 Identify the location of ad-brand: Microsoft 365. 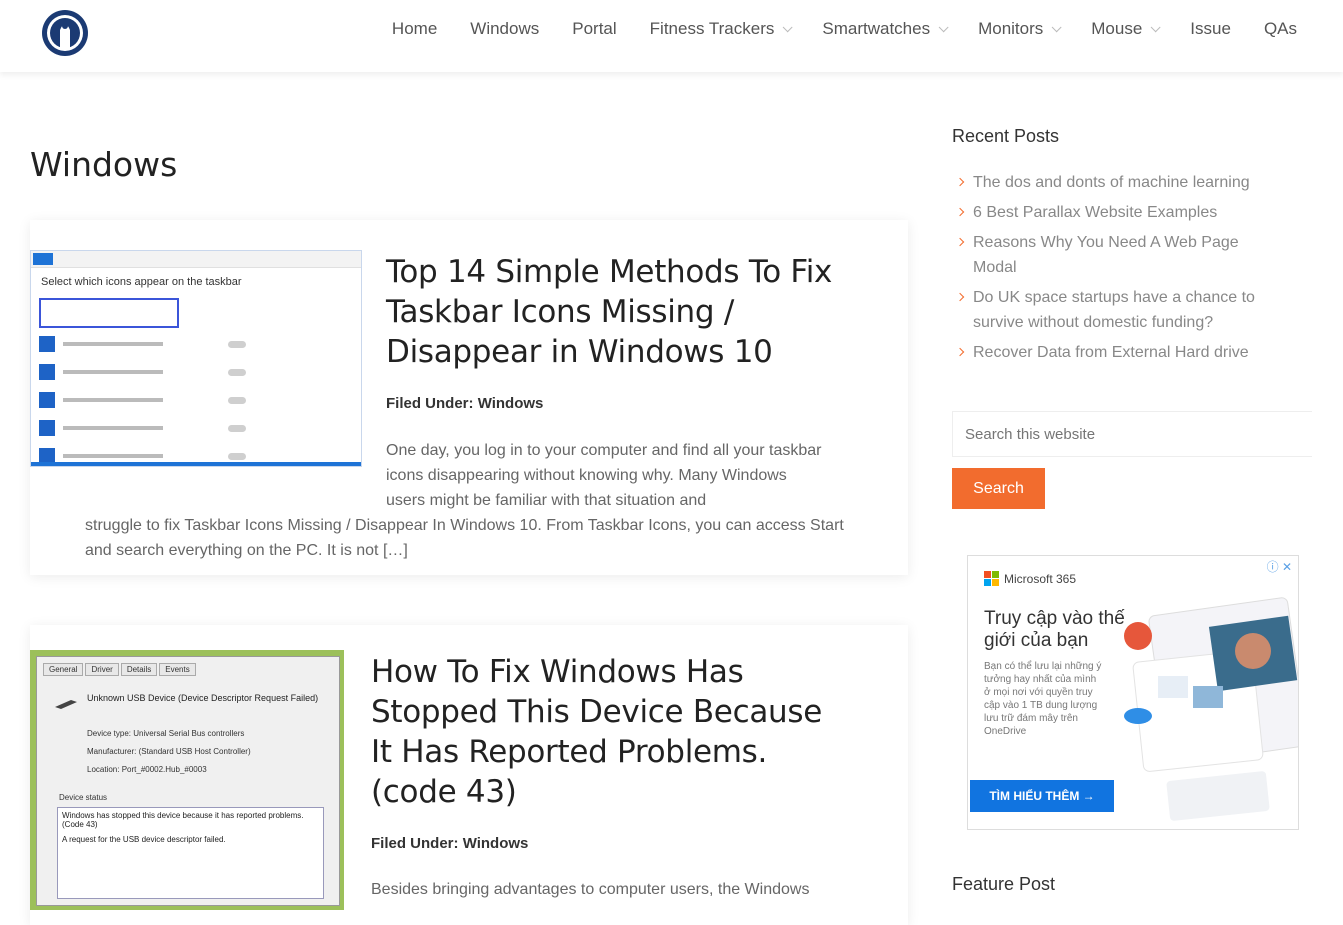
(1030, 578).